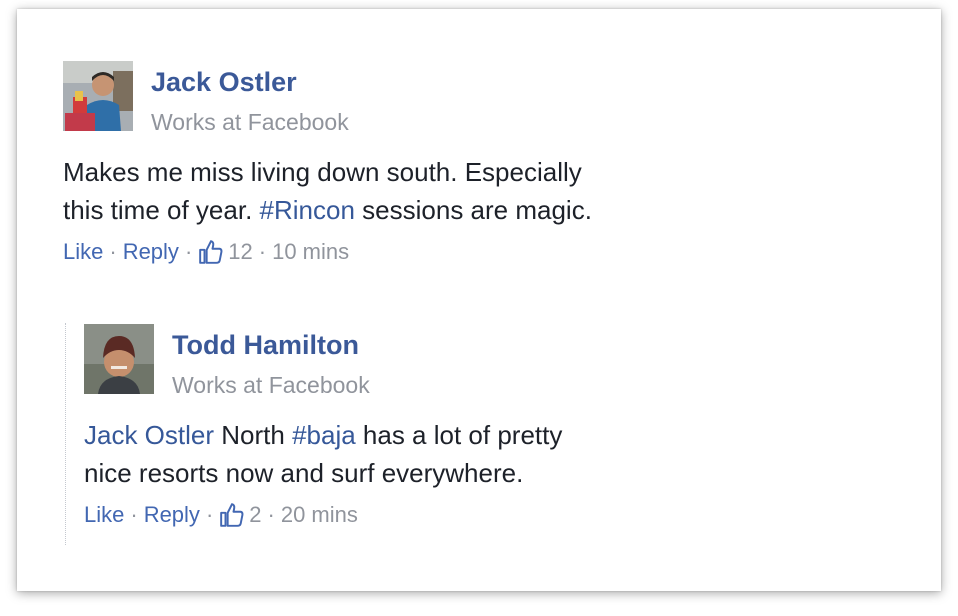 The width and height of the screenshot is (958, 616). I want to click on avatar-todd-hamilton, so click(119, 359).